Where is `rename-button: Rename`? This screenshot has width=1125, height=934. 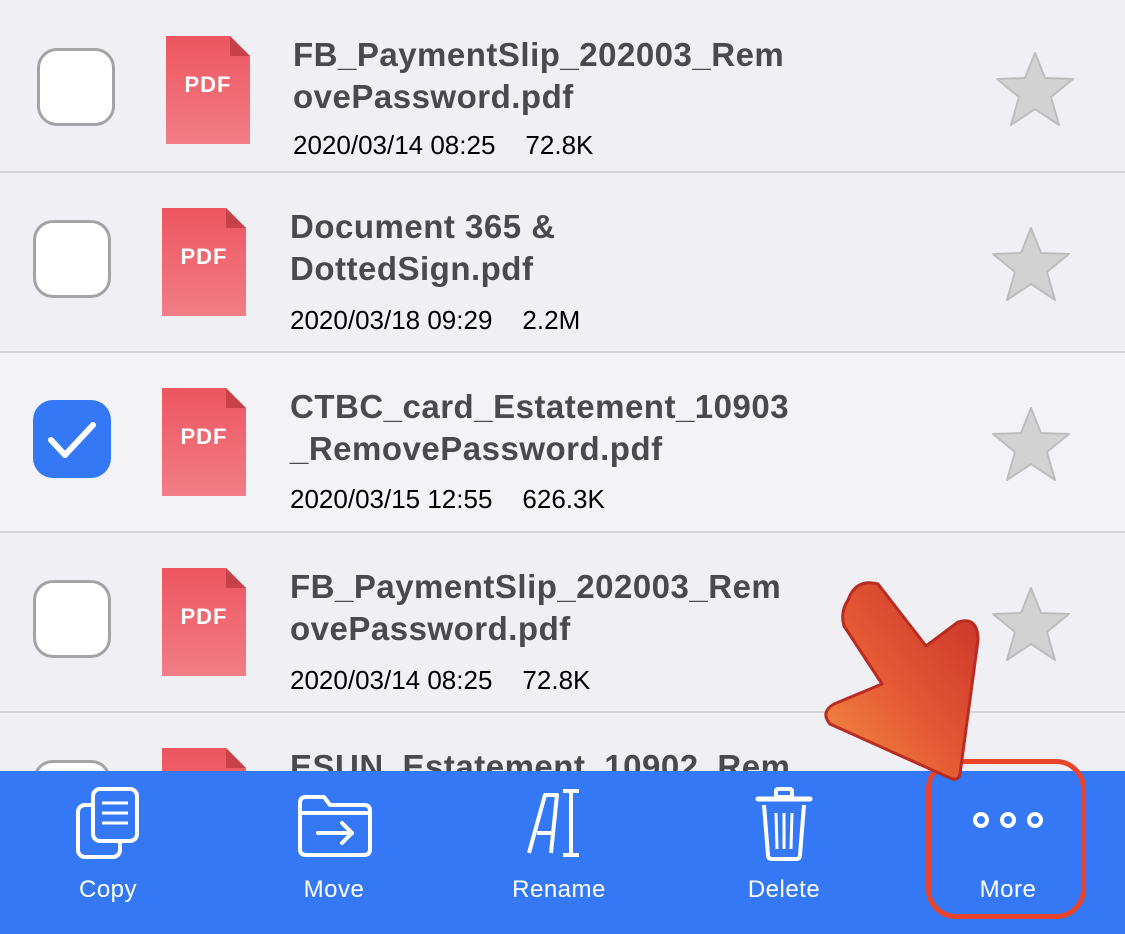 rename-button: Rename is located at coordinates (559, 852).